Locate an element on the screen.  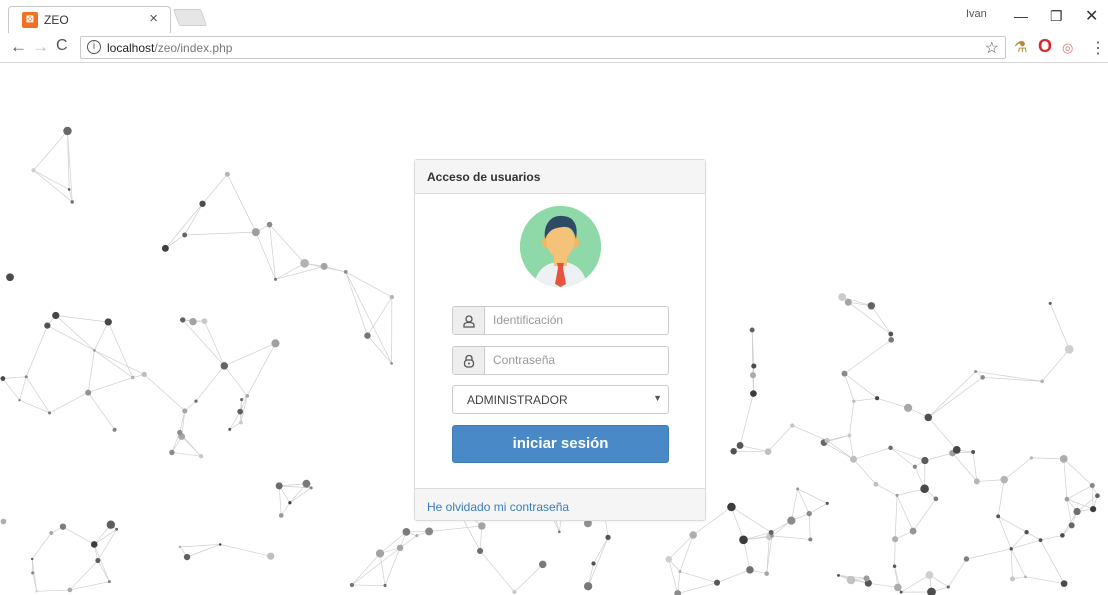
password-input is located at coordinates (577, 360).